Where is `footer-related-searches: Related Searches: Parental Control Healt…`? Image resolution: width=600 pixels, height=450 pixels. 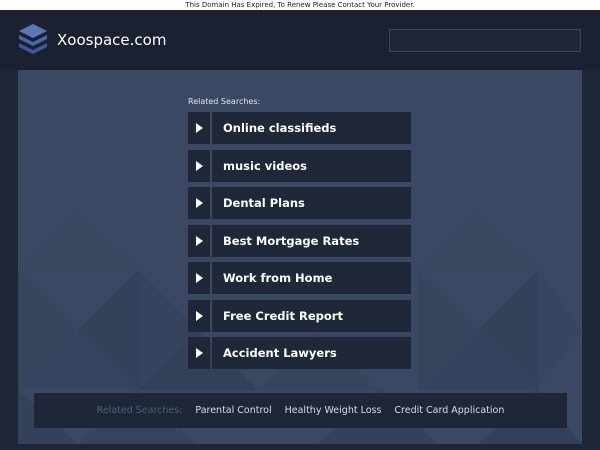 footer-related-searches: Related Searches: Parental Control Healt… is located at coordinates (300, 410).